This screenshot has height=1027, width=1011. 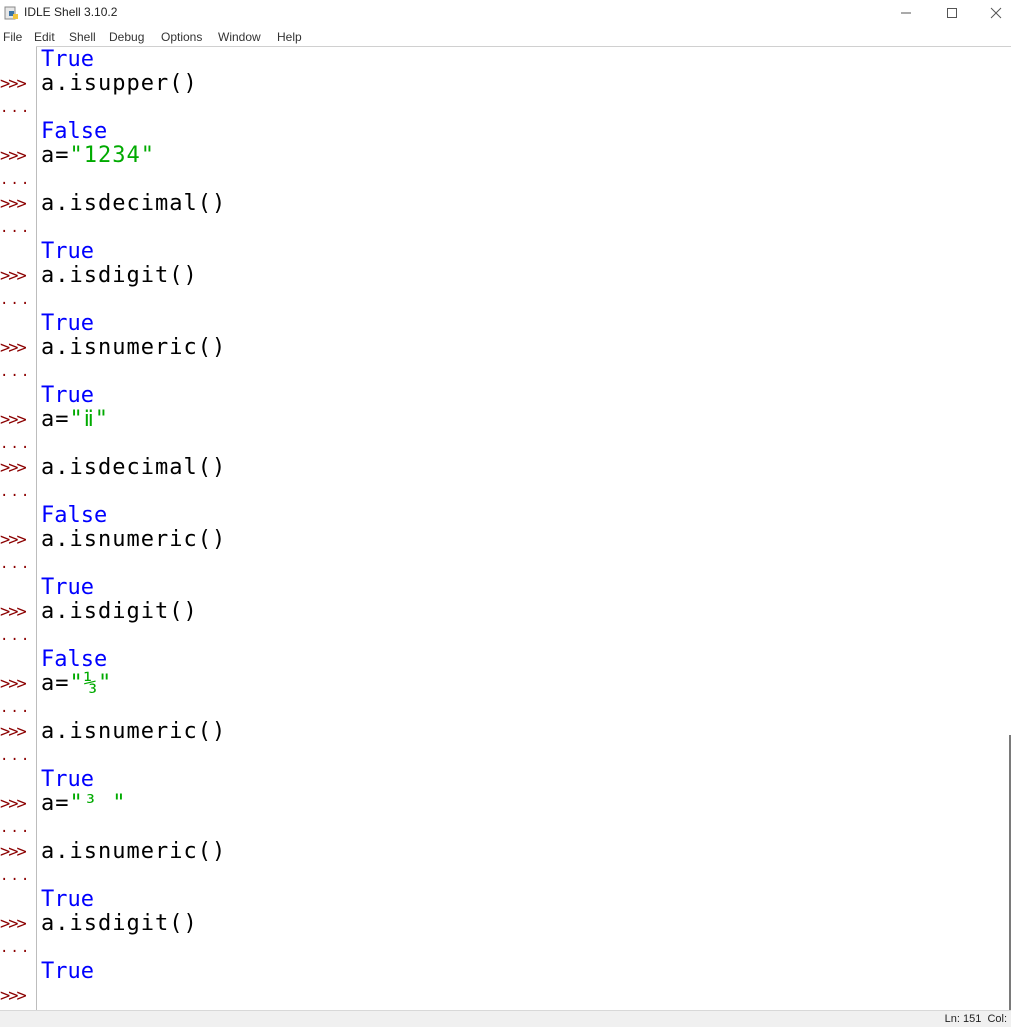 I want to click on close-button, so click(x=992, y=13).